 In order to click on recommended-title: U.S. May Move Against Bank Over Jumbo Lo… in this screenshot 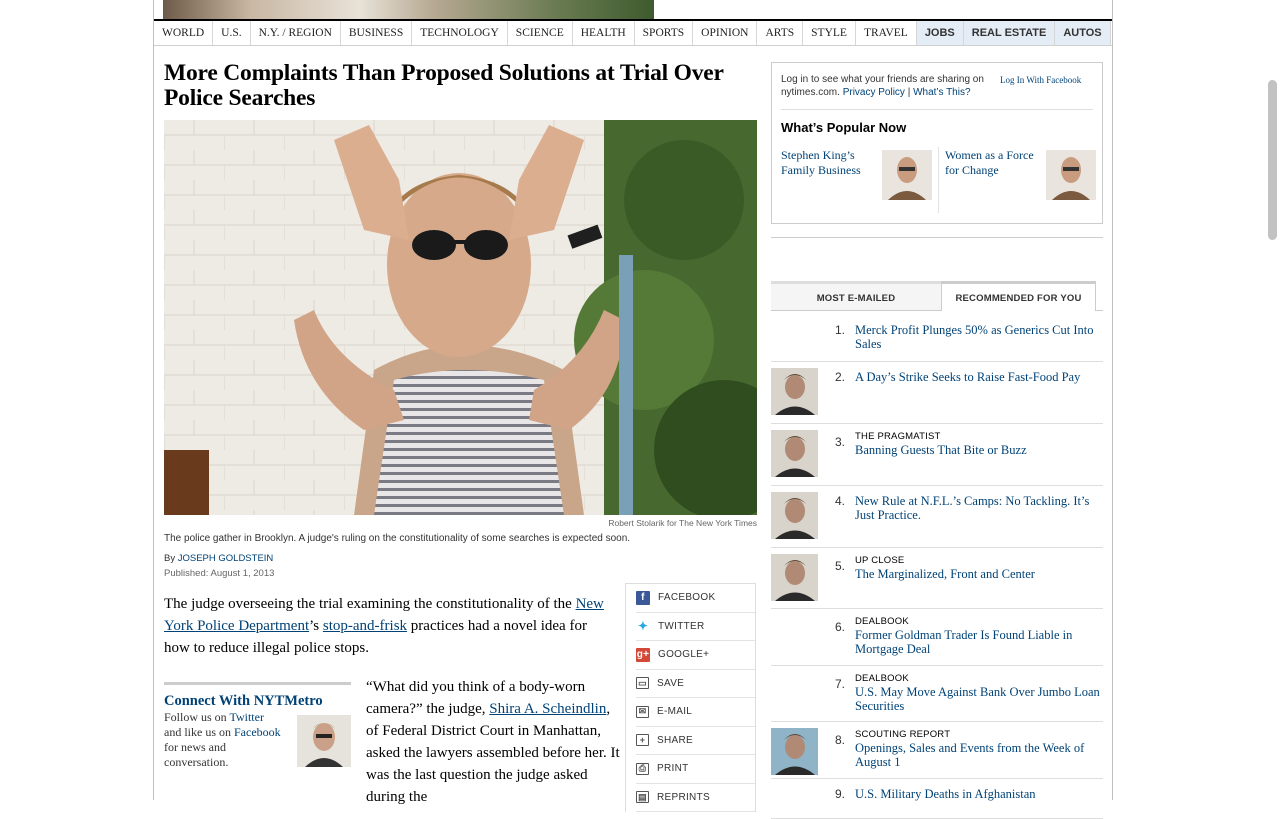, I will do `click(979, 699)`.